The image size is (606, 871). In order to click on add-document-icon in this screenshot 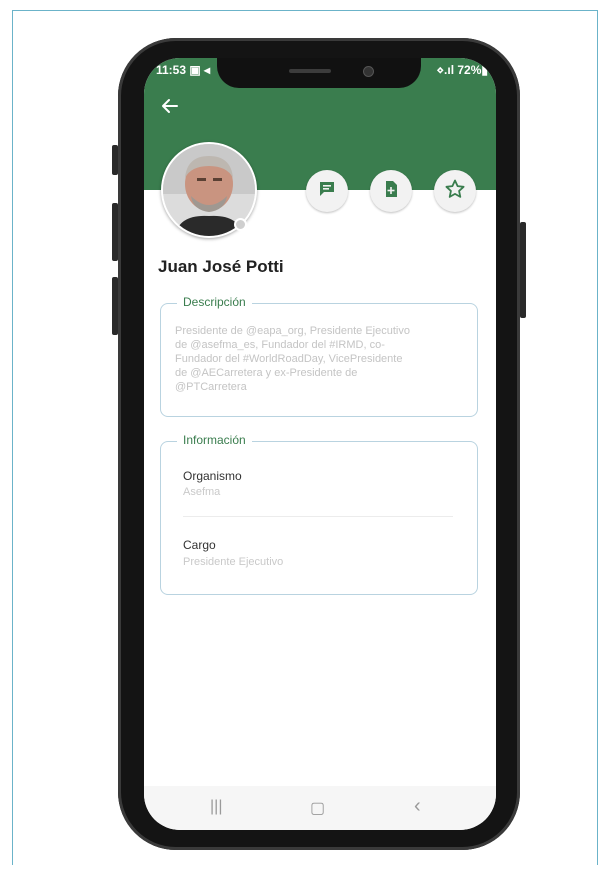, I will do `click(391, 191)`.